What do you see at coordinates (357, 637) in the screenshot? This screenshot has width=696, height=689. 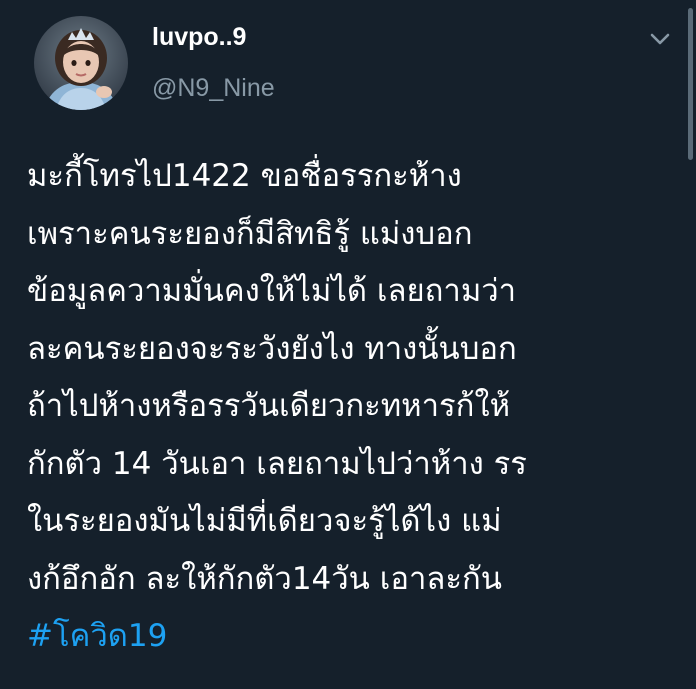 I see `hashtag-link: #โควิด19` at bounding box center [357, 637].